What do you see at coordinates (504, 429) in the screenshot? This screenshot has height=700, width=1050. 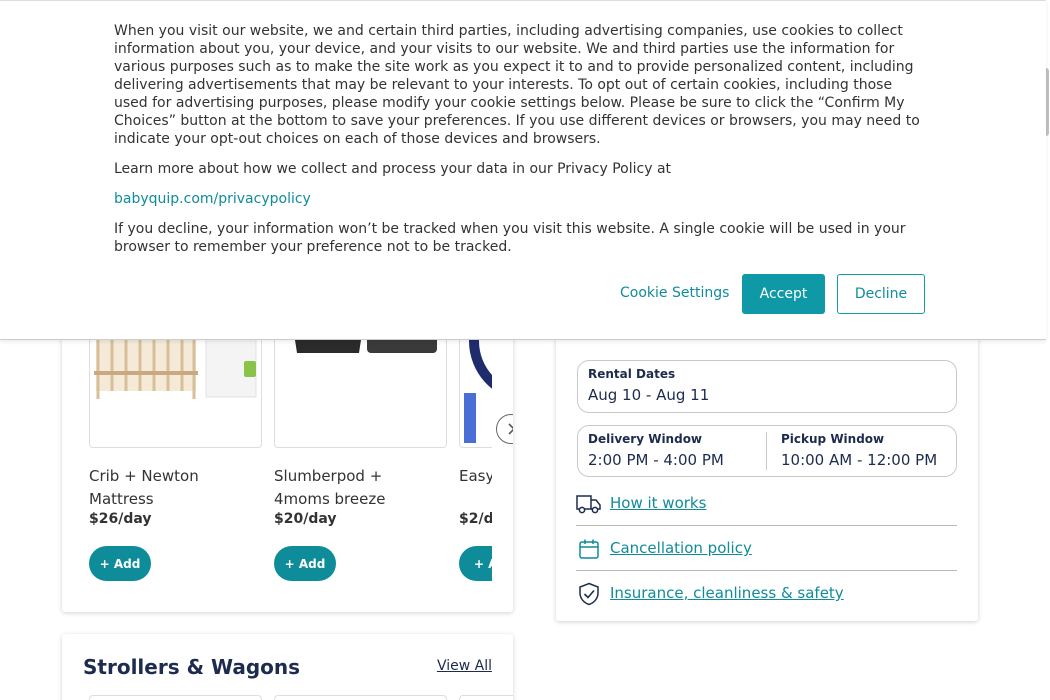 I see `carousel-next-button` at bounding box center [504, 429].